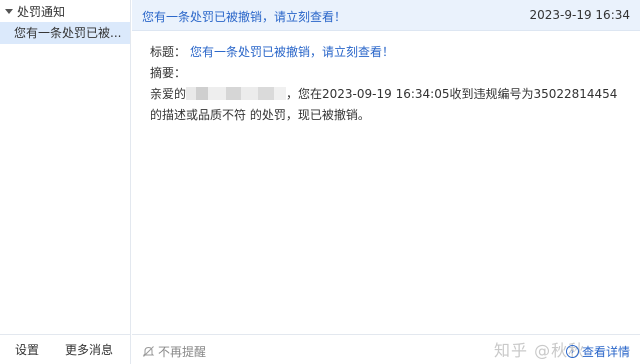 Image resolution: width=640 pixels, height=364 pixels. What do you see at coordinates (168, 52) in the screenshot?
I see `title-label: 标题：` at bounding box center [168, 52].